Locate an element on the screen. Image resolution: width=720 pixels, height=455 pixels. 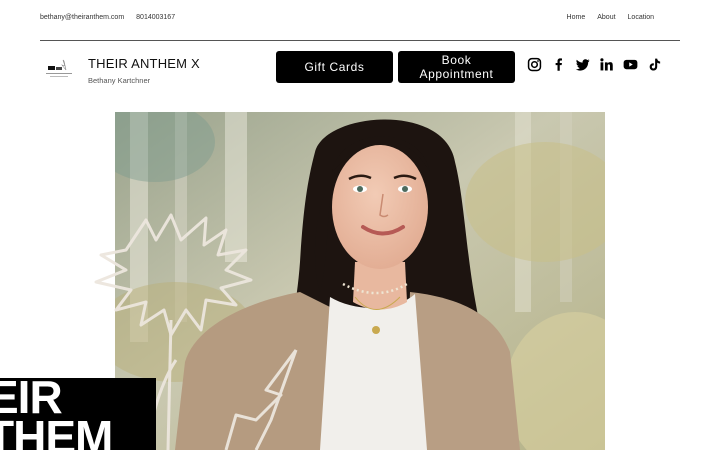
nav-location: Location is located at coordinates (641, 17).